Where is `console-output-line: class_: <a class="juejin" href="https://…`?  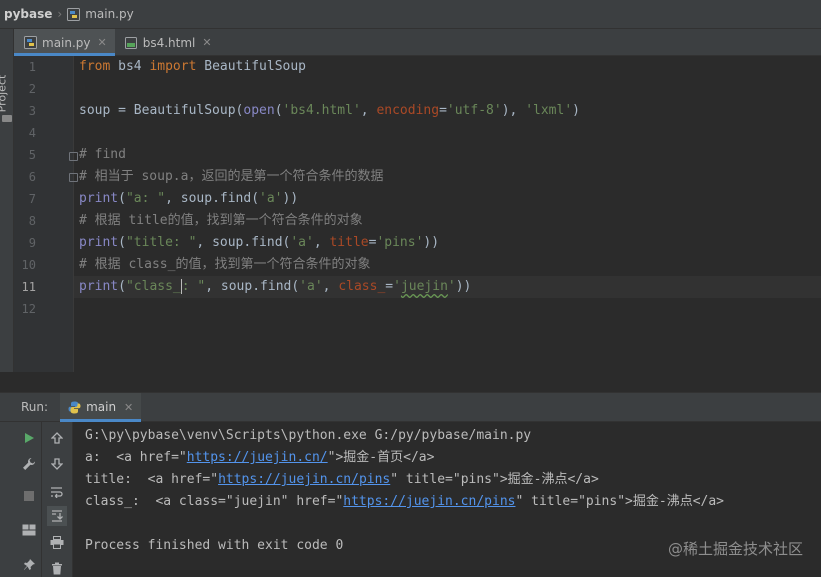 console-output-line: class_: <a class="juejin" href="https://… is located at coordinates (404, 502).